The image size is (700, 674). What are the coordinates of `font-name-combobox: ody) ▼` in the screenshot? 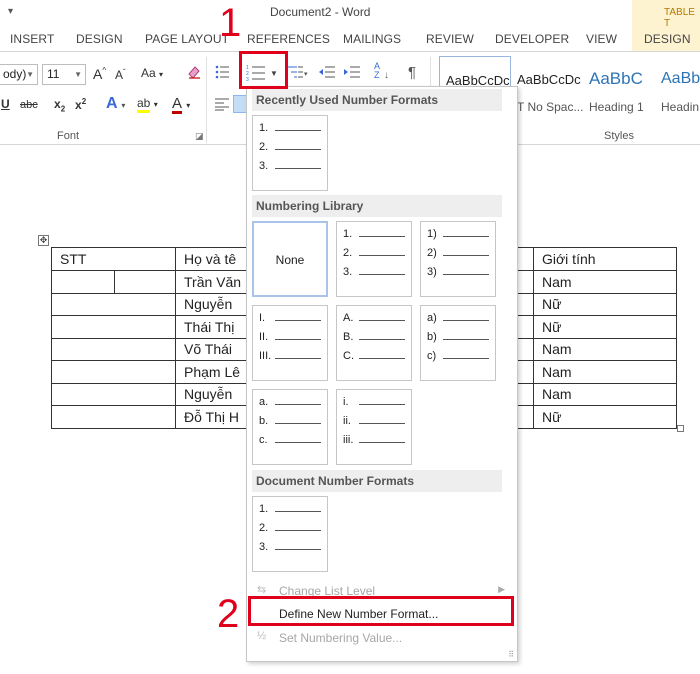 It's located at (19, 74).